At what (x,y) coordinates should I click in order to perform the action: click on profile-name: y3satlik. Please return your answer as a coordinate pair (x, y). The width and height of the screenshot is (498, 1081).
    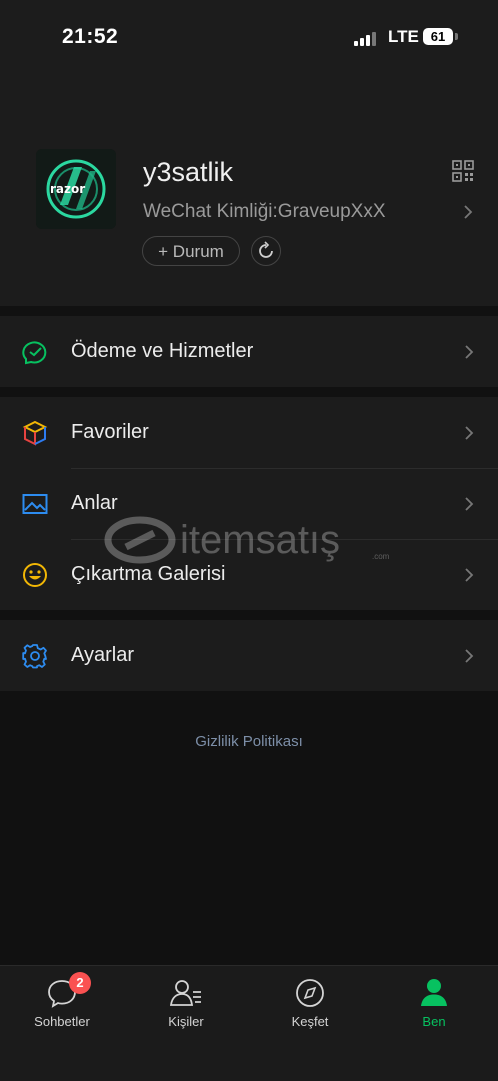
    Looking at the image, I should click on (188, 172).